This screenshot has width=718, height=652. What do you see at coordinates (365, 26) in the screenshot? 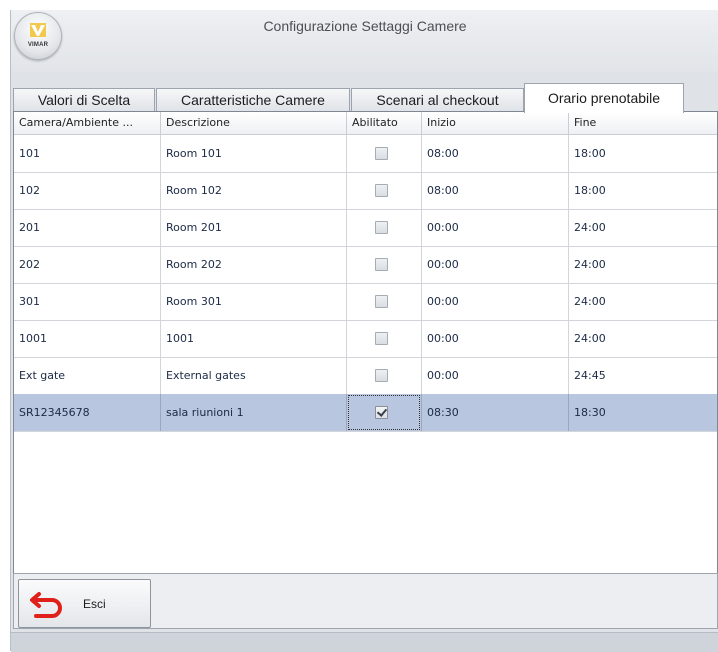
I see `window-title: Configurazione Settaggi Camere` at bounding box center [365, 26].